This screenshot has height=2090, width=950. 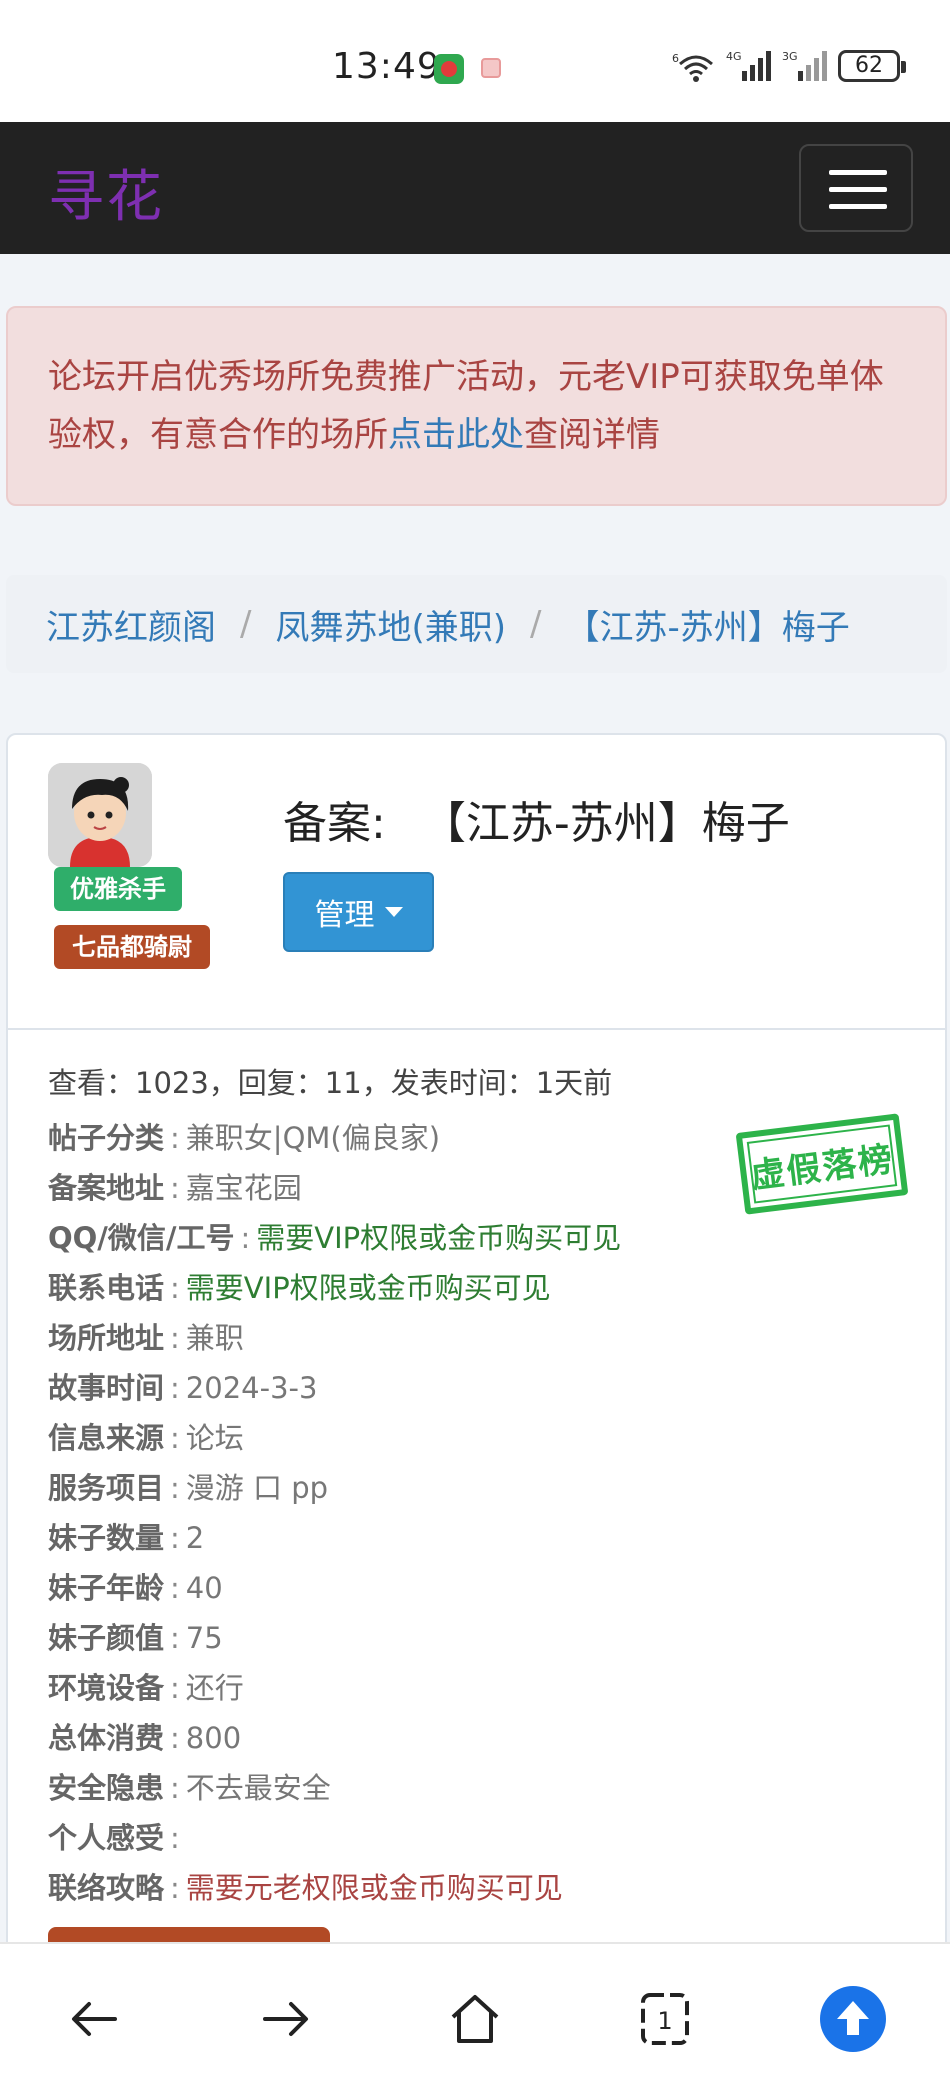 I want to click on post-field-row: 联络攻略: 需要元老权限或金币购买可见, so click(x=478, y=1888).